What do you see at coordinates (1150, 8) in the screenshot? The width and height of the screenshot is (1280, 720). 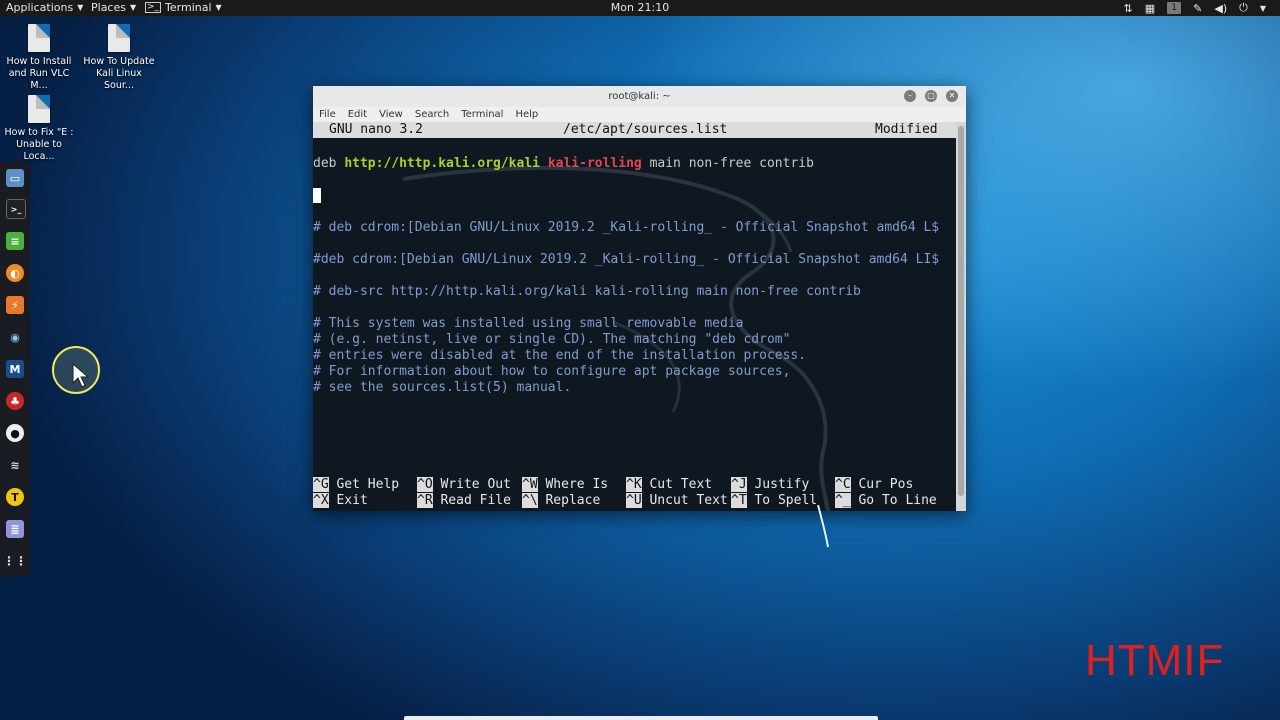 I see `display-icon: ▦` at bounding box center [1150, 8].